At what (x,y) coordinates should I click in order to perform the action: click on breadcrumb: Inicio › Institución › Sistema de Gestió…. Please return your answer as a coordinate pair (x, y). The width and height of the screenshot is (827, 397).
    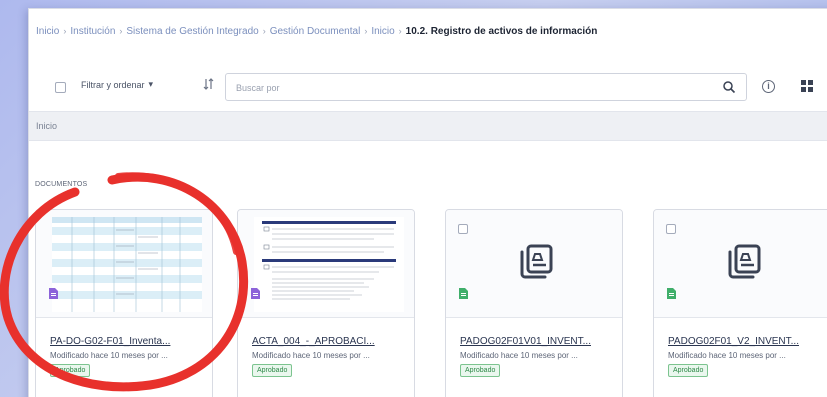
    Looking at the image, I should click on (316, 31).